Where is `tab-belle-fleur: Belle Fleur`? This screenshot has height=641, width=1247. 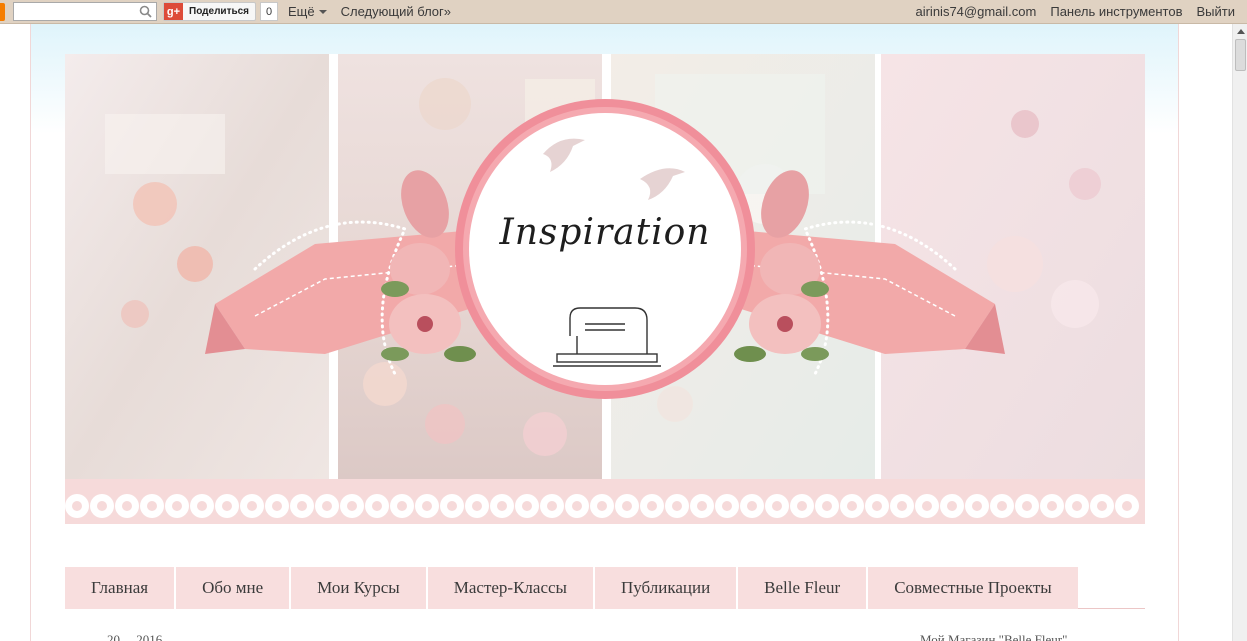
tab-belle-fleur: Belle Fleur is located at coordinates (803, 588).